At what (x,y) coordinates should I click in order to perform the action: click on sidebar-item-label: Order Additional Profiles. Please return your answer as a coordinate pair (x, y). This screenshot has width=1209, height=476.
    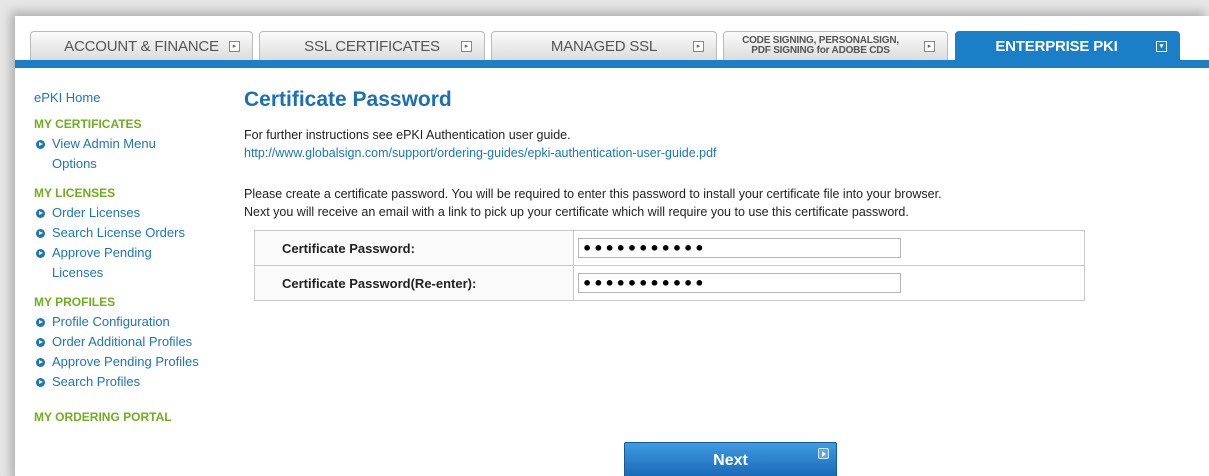
    Looking at the image, I should click on (122, 341).